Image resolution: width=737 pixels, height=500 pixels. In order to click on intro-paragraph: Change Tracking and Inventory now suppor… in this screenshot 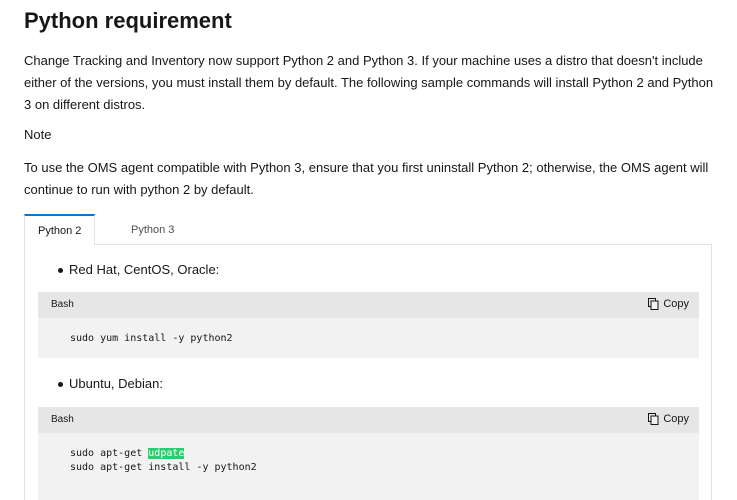, I will do `click(369, 82)`.